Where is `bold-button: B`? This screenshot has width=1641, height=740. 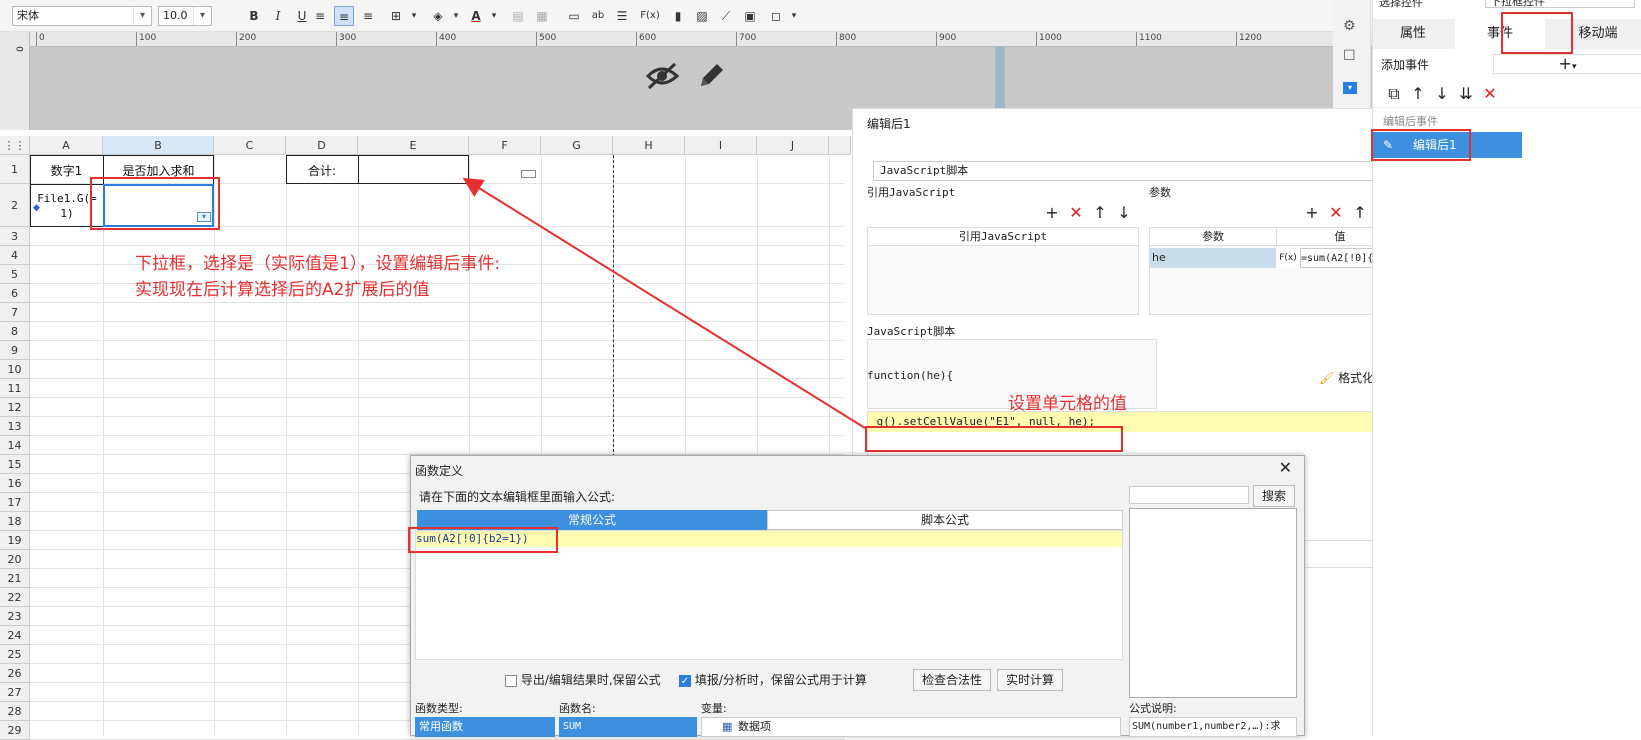 bold-button: B is located at coordinates (254, 16).